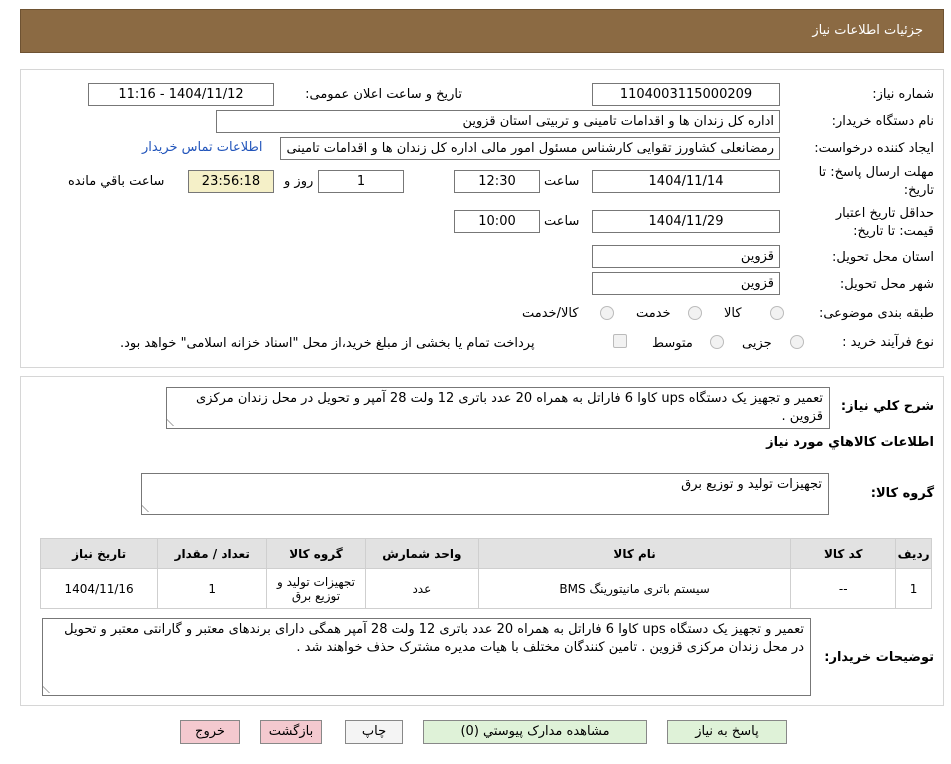 This screenshot has width=951, height=764. Describe the element at coordinates (116, 181) in the screenshot. I see `remaining-label: ساعت باقي مانده` at that location.